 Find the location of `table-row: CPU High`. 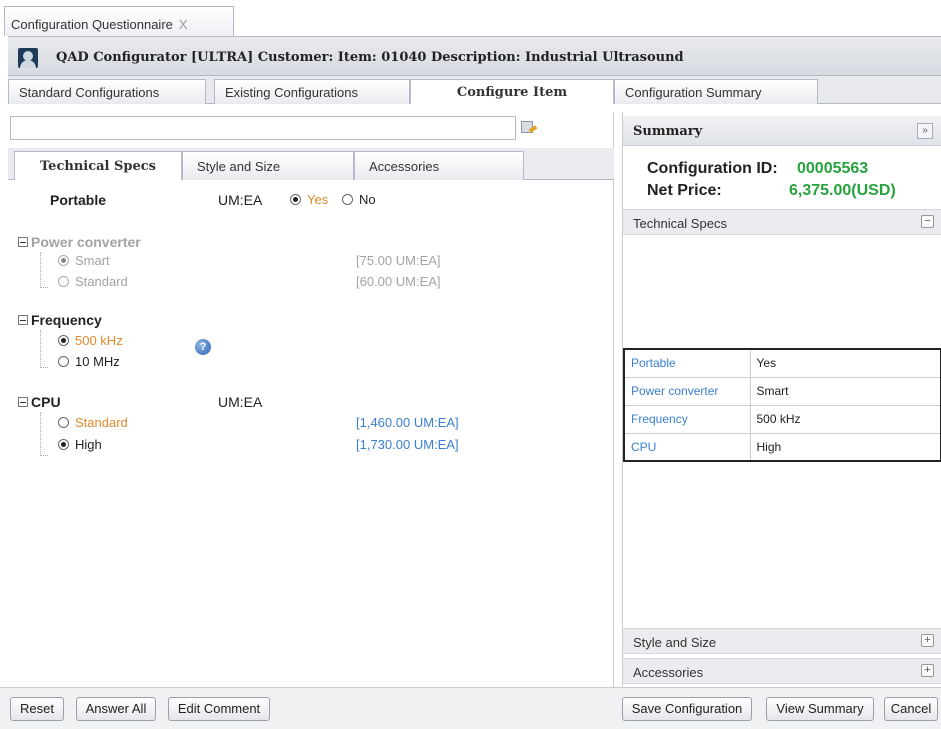

table-row: CPU High is located at coordinates (782, 447).